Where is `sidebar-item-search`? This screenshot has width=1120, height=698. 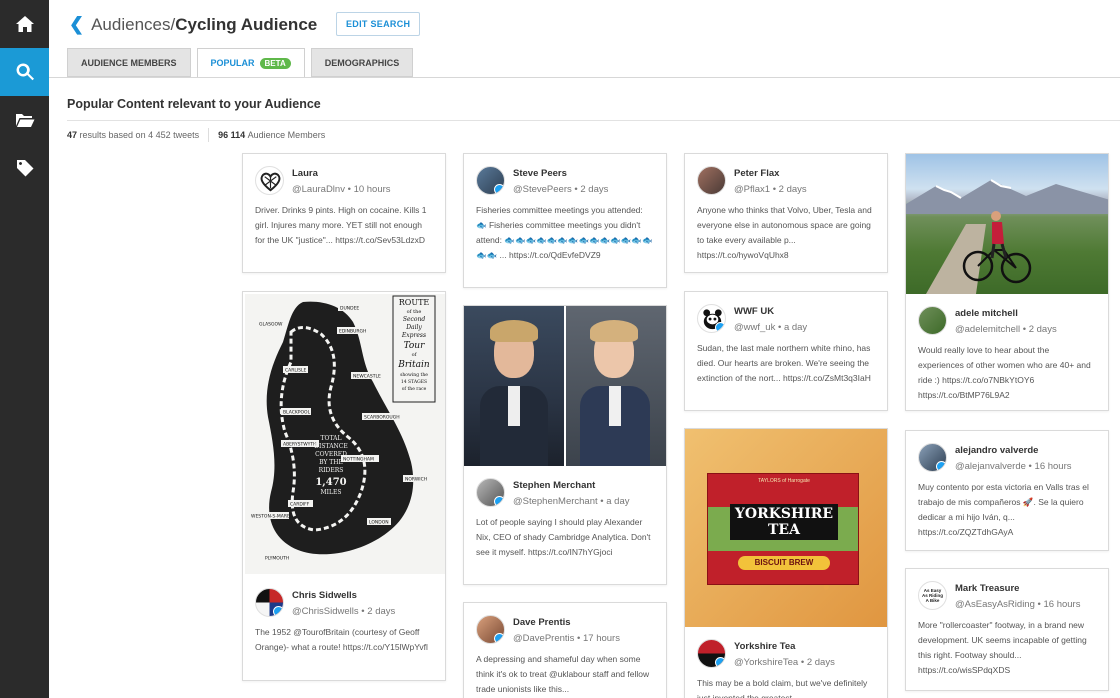 sidebar-item-search is located at coordinates (24, 72).